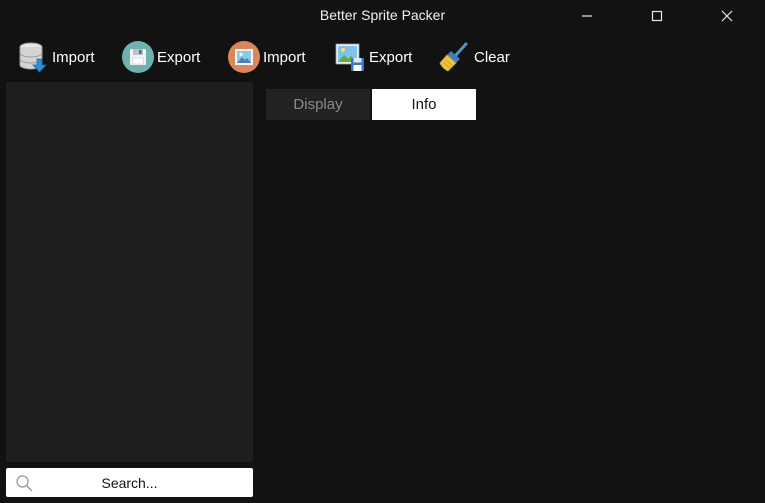 The image size is (765, 503). What do you see at coordinates (318, 104) in the screenshot?
I see `tab-display: Display` at bounding box center [318, 104].